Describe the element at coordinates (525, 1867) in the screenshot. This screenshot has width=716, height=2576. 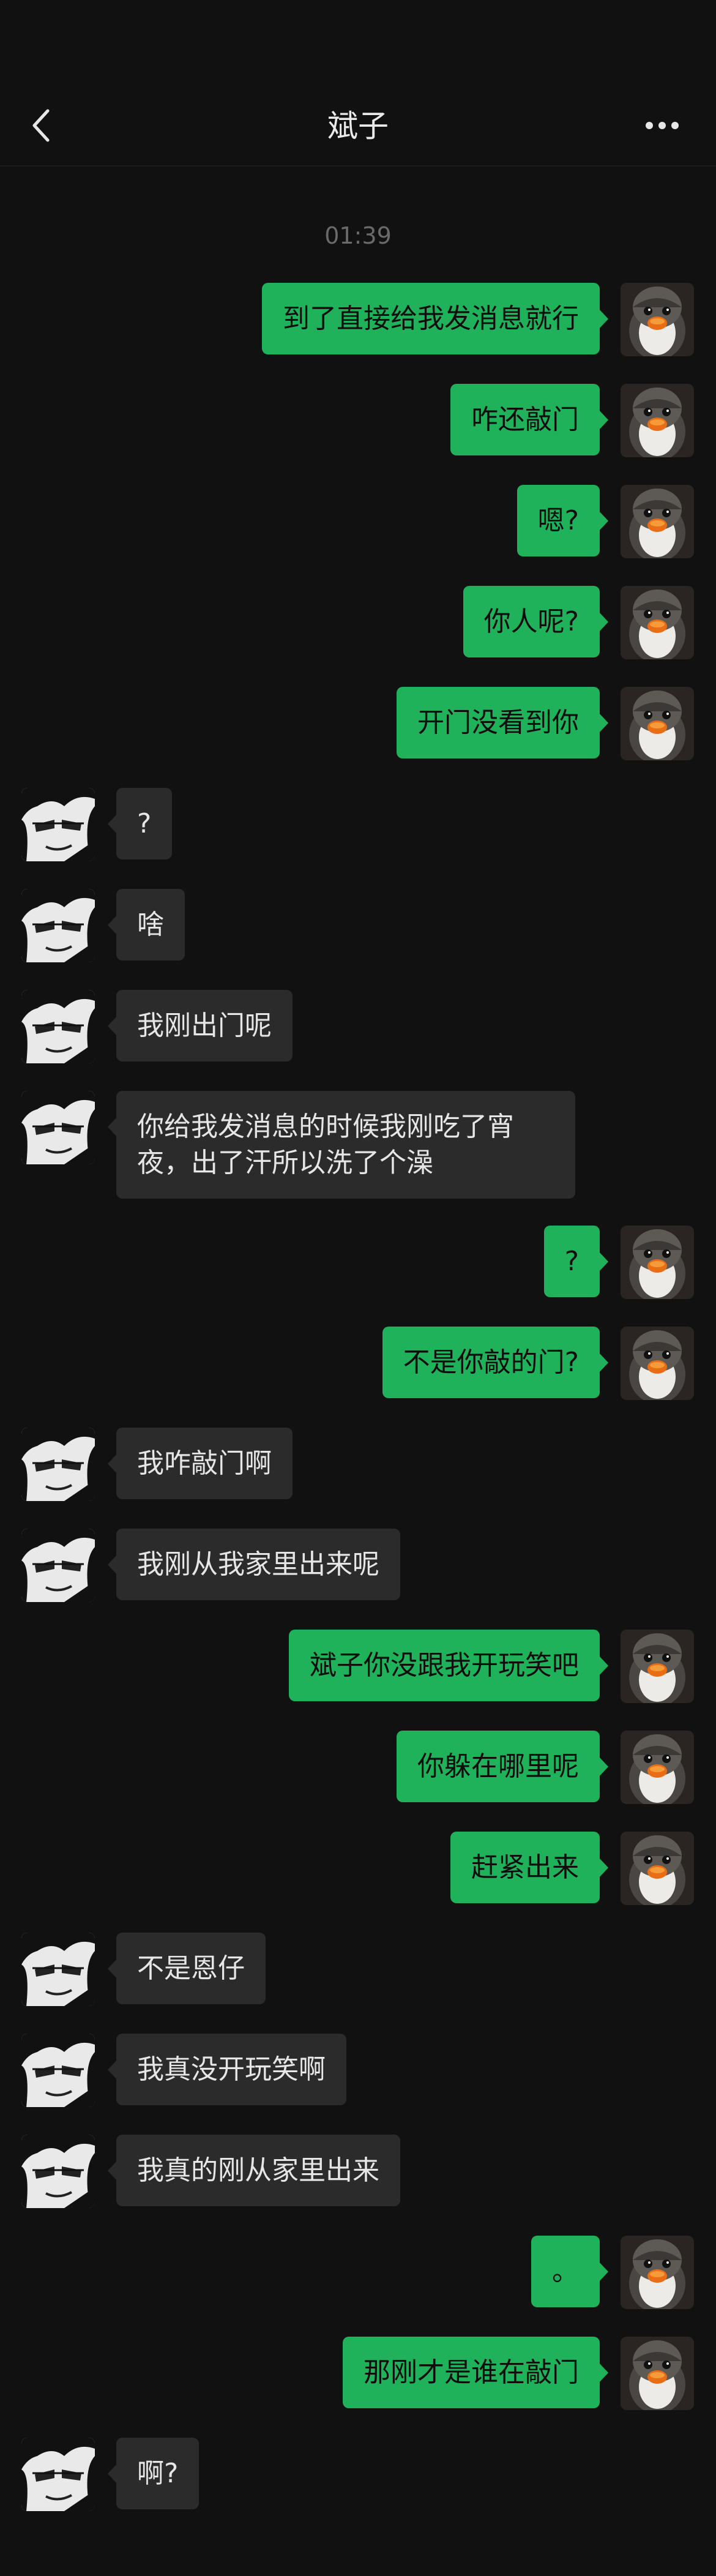
I see `message-bubble: 赶紧出来` at that location.